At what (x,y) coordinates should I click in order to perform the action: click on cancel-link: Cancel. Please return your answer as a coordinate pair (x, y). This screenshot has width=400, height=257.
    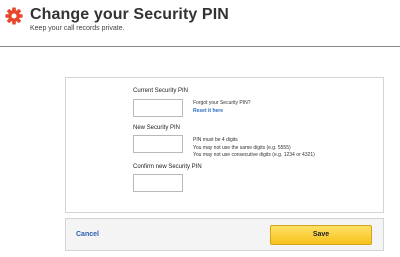
    Looking at the image, I should click on (87, 234).